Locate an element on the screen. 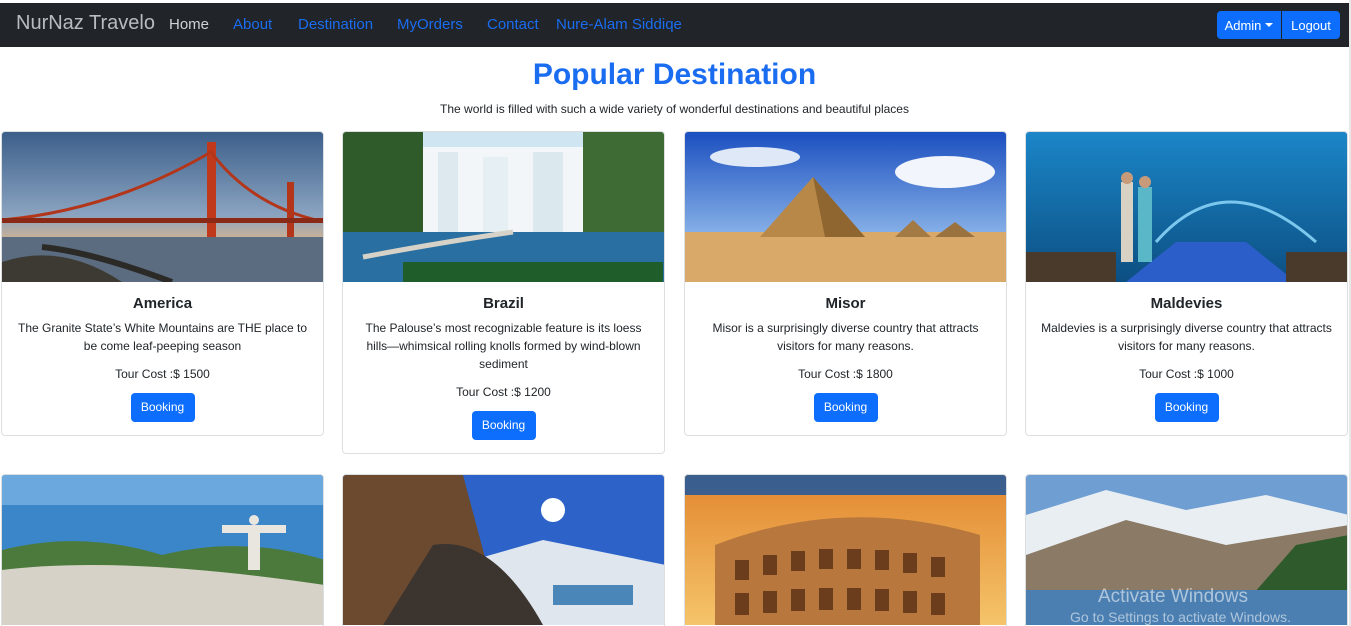 The width and height of the screenshot is (1351, 626). nav-about: About is located at coordinates (252, 24).